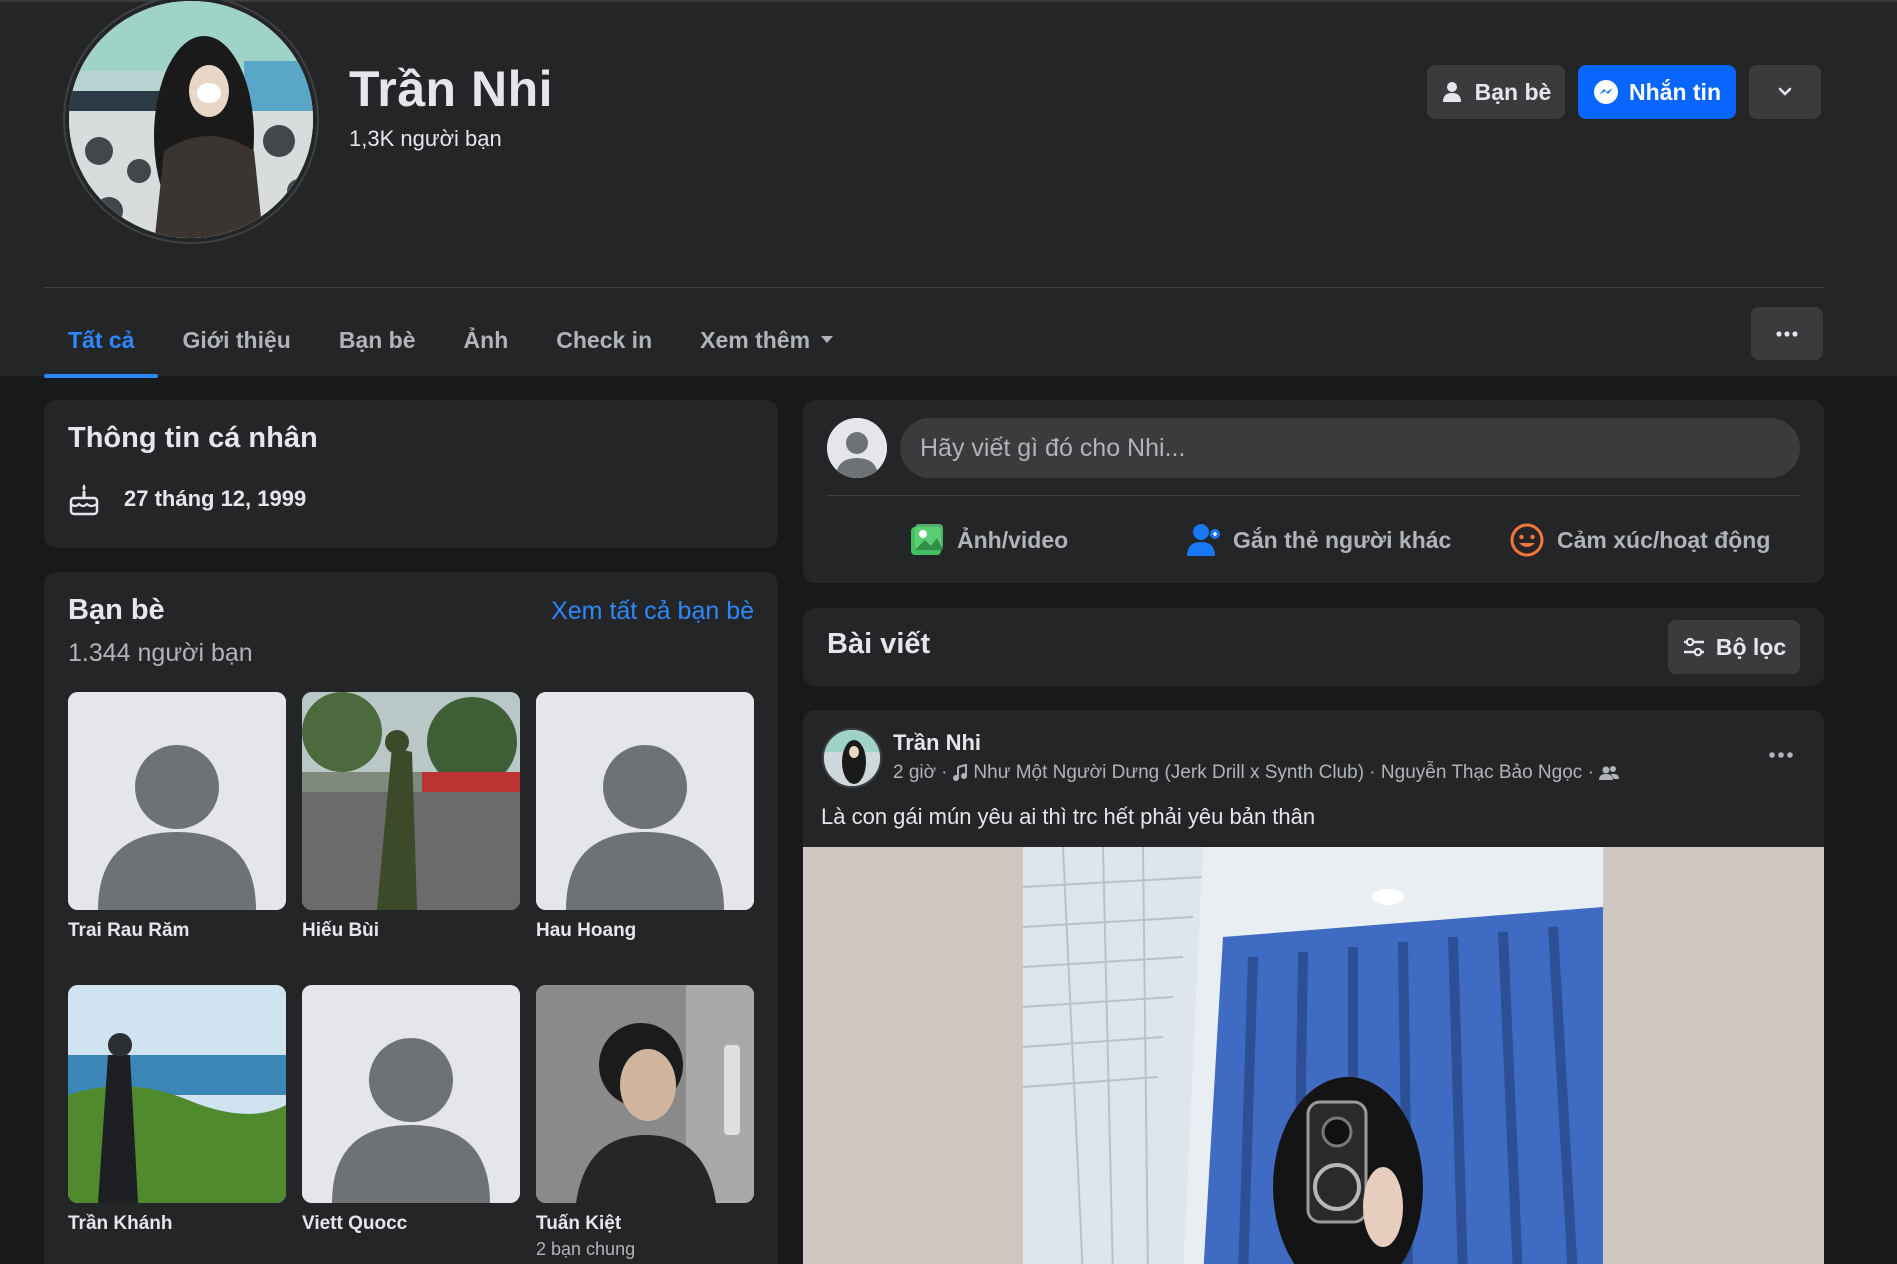 The image size is (1897, 1264). I want to click on mutual-friends: 2 bạn chung, so click(645, 1249).